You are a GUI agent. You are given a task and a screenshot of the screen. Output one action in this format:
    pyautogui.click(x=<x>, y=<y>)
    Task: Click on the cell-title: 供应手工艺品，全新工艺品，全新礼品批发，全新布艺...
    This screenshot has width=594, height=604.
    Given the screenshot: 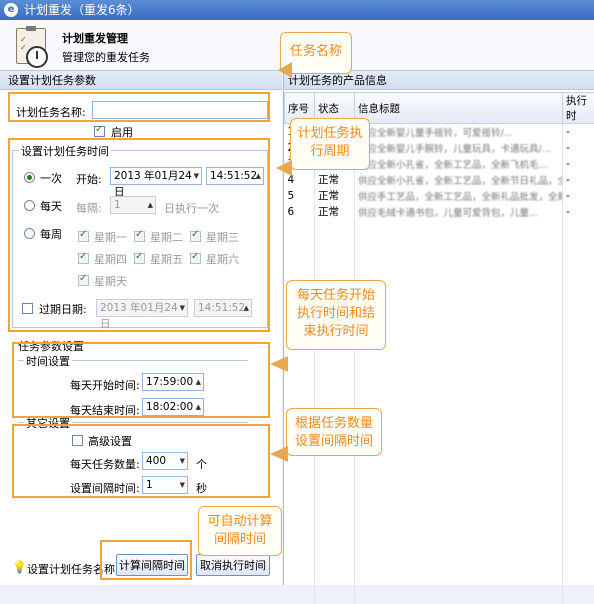 What is the action you would take?
    pyautogui.click(x=459, y=196)
    